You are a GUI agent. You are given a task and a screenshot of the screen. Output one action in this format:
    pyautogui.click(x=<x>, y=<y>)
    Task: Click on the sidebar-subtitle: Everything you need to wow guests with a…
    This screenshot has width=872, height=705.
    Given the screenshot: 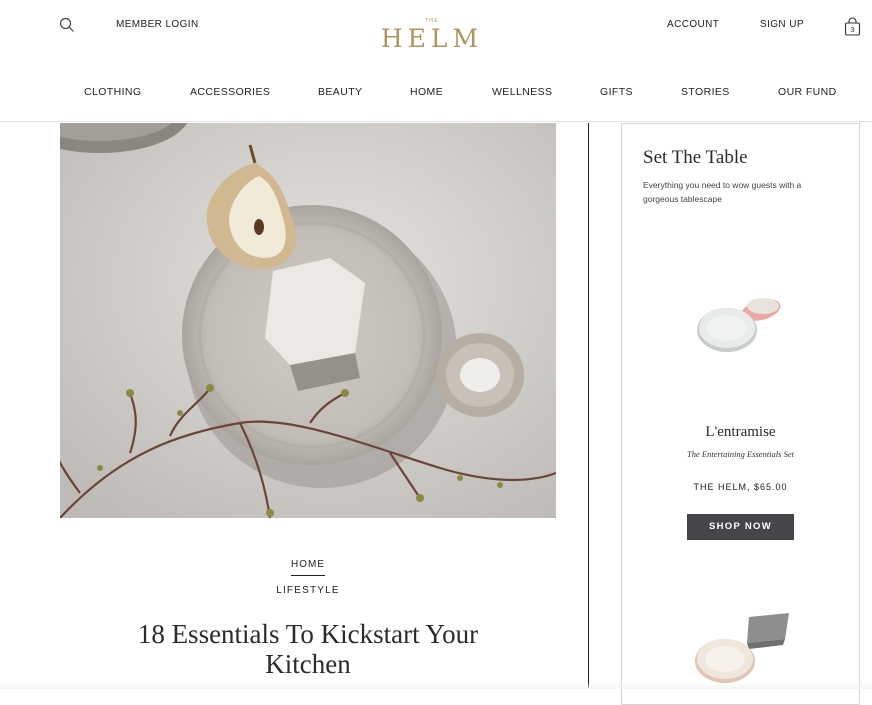 What is the action you would take?
    pyautogui.click(x=722, y=192)
    